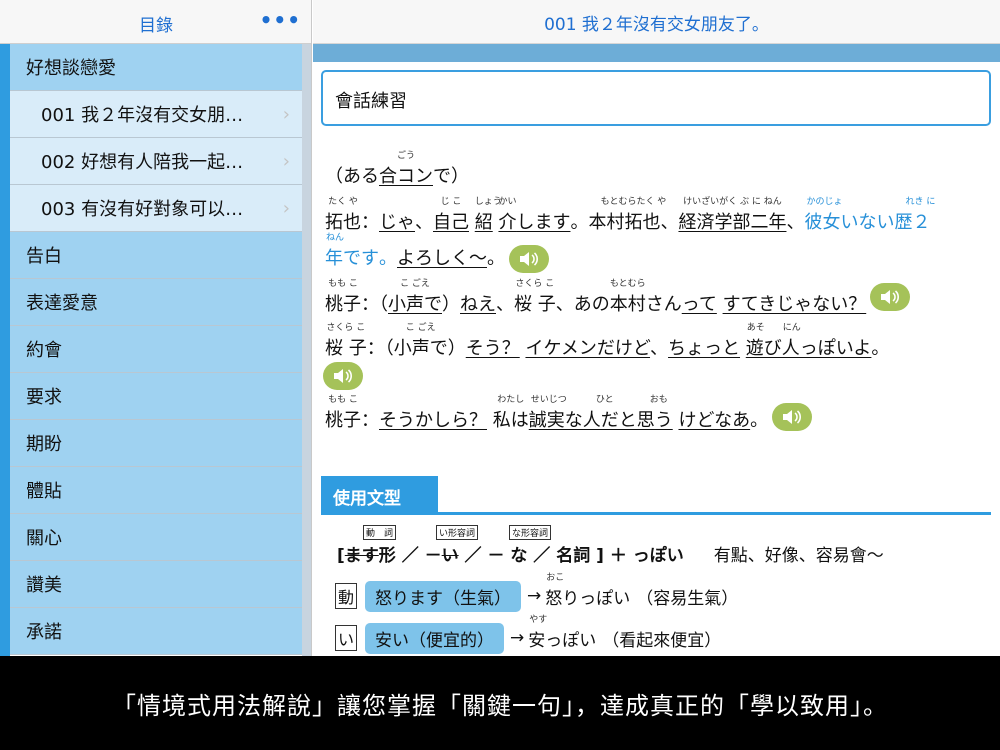 Image resolution: width=1000 pixels, height=750 pixels. Describe the element at coordinates (156, 490) in the screenshot. I see `sidebar-item-category: 體貼` at that location.